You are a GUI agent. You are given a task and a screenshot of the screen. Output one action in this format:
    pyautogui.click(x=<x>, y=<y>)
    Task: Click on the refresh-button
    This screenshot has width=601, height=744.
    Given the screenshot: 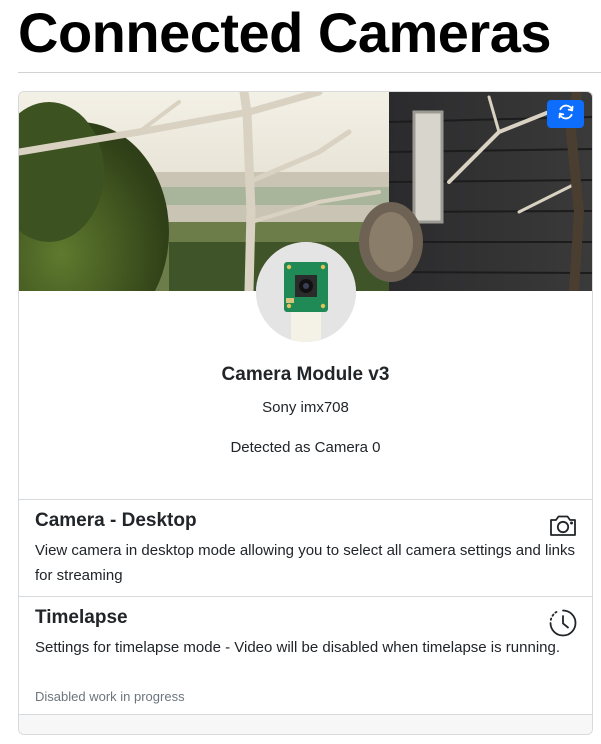 What is the action you would take?
    pyautogui.click(x=565, y=114)
    